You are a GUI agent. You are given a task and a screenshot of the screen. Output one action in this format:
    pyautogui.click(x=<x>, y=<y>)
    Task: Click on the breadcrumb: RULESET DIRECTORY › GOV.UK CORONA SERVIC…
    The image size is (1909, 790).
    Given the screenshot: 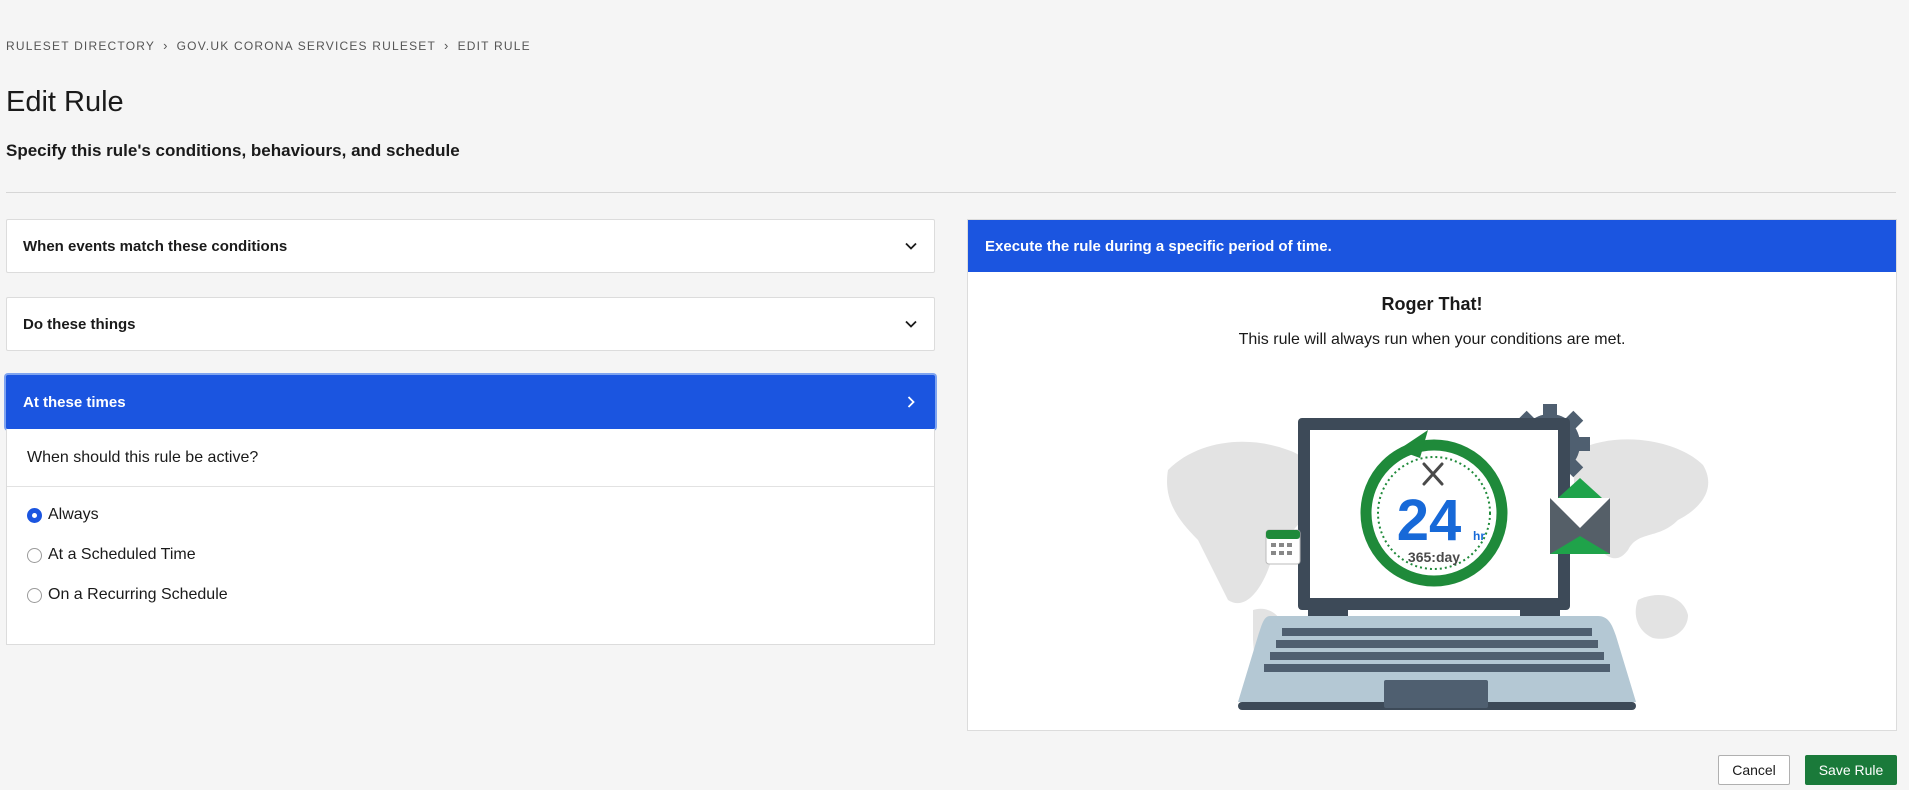 What is the action you would take?
    pyautogui.click(x=268, y=45)
    